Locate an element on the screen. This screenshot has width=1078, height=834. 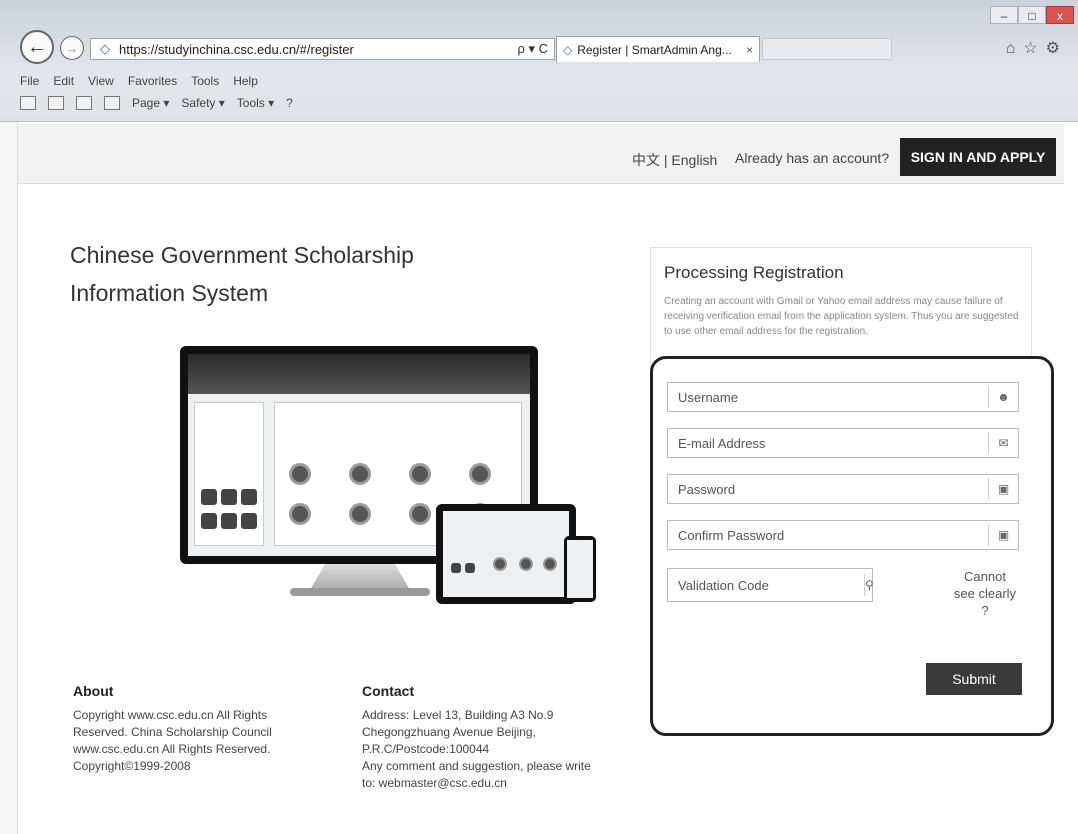
menu-file: File is located at coordinates (29, 81).